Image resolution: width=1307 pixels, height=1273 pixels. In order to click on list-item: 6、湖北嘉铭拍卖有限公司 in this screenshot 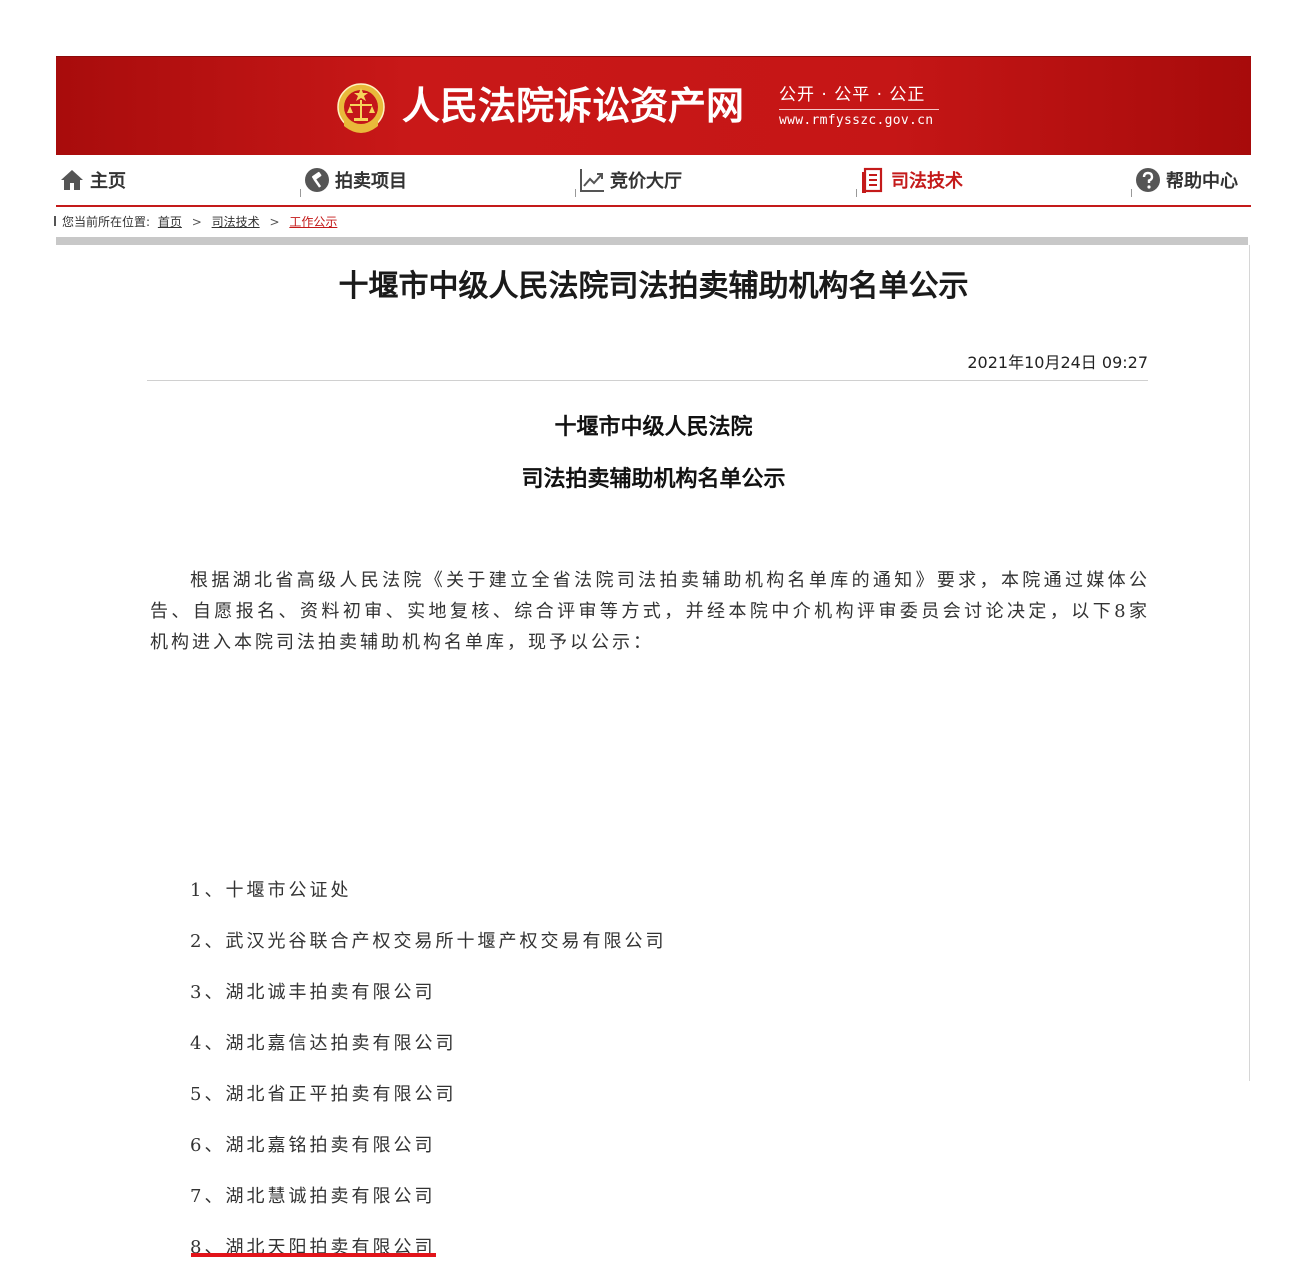, I will do `click(313, 1145)`.